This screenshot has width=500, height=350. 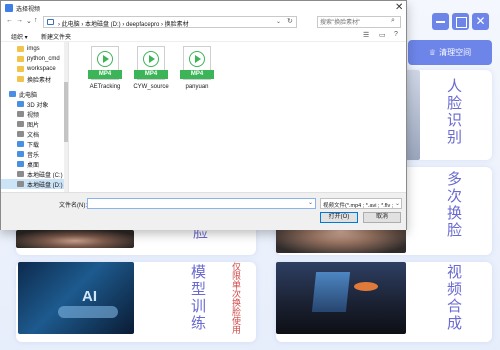 I want to click on nav-item-label: 3D 对象, so click(x=38, y=105).